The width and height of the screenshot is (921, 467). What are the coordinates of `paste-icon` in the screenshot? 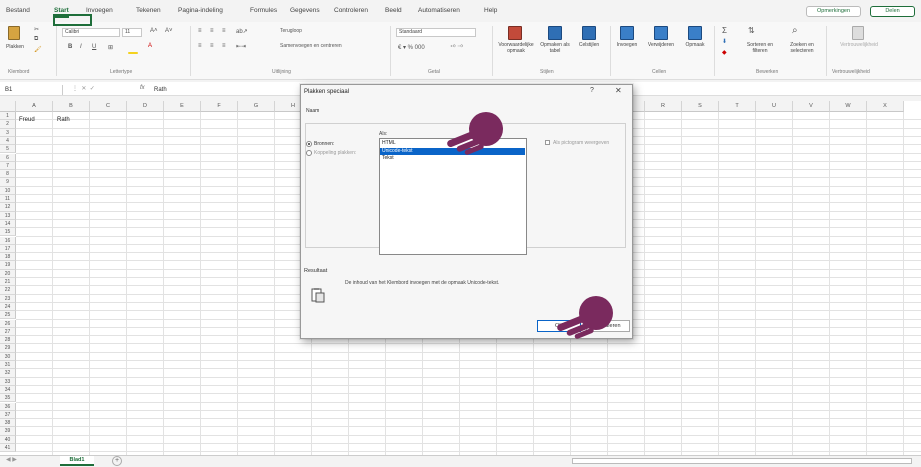 It's located at (14, 33).